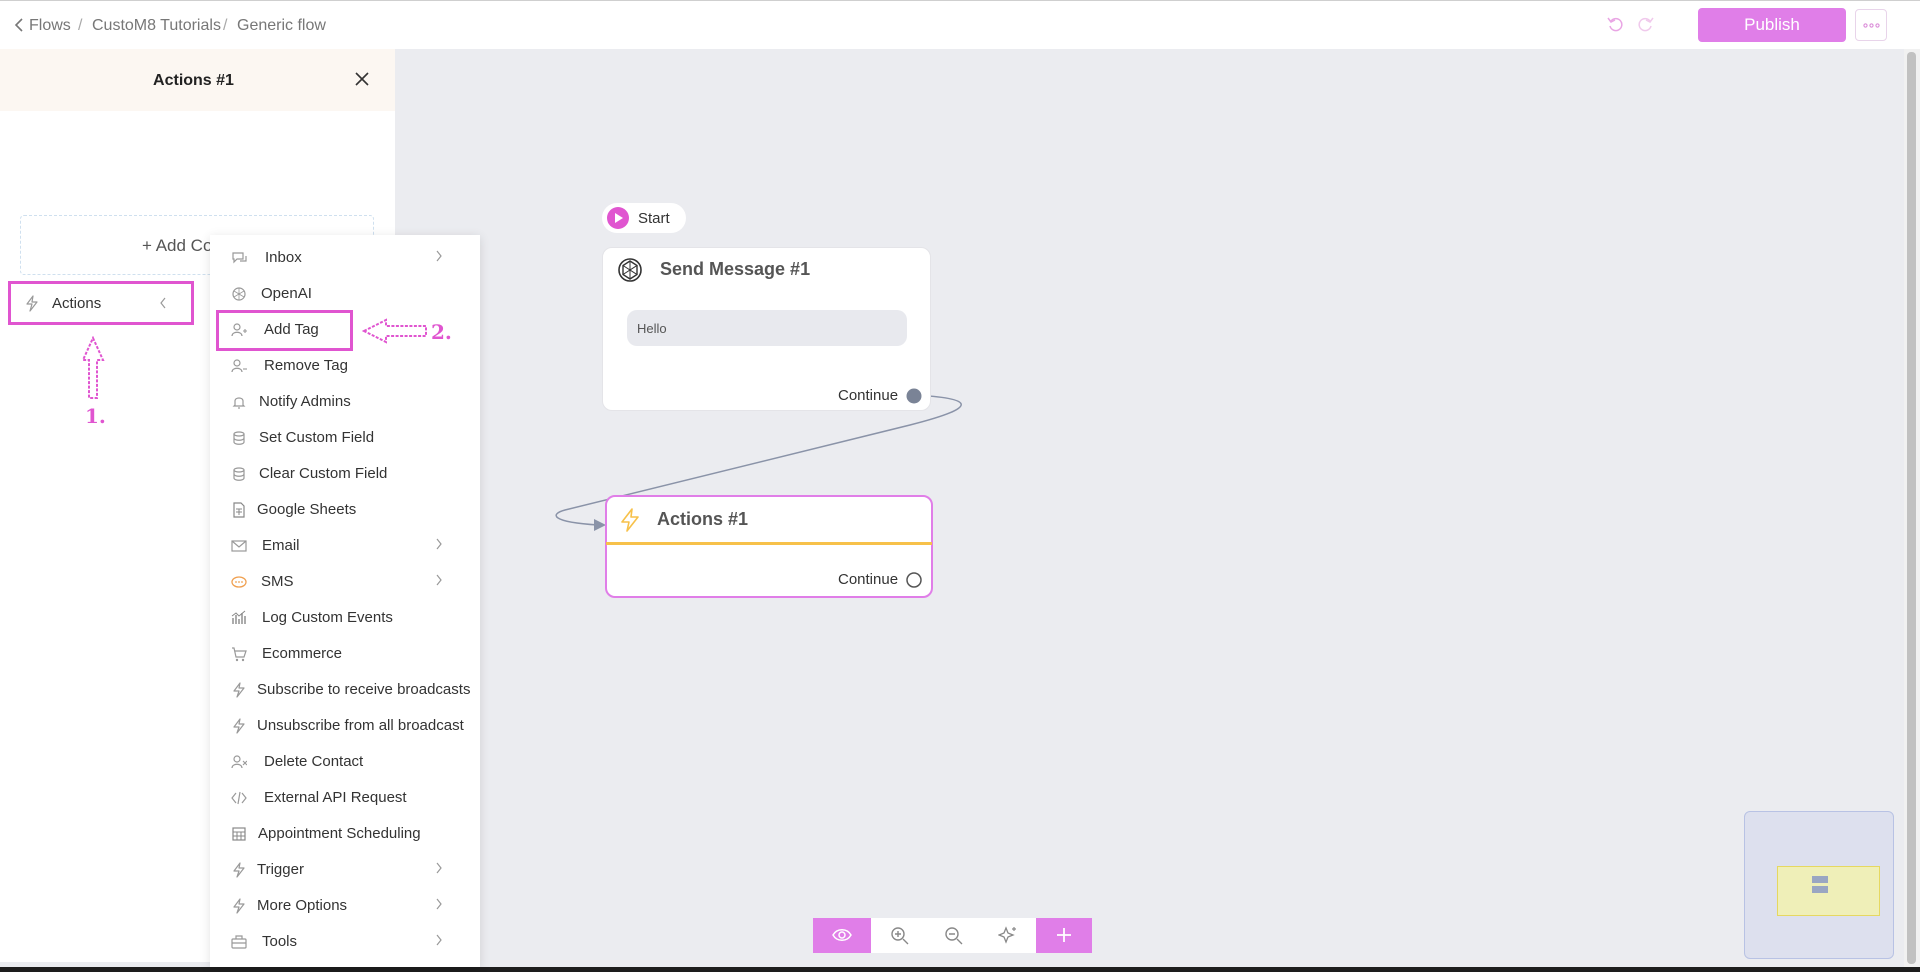  What do you see at coordinates (394, 331) in the screenshot?
I see `annotation-arrow-left` at bounding box center [394, 331].